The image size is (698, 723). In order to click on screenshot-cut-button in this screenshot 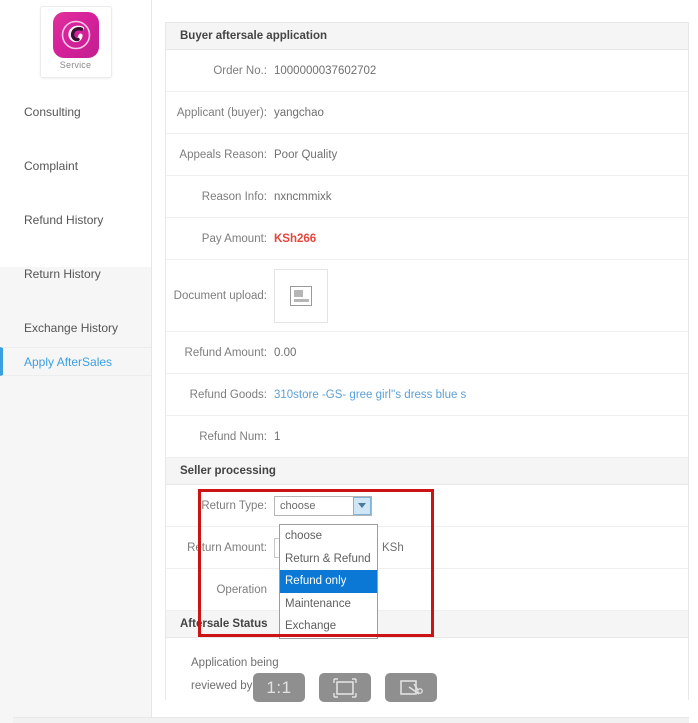, I will do `click(411, 687)`.